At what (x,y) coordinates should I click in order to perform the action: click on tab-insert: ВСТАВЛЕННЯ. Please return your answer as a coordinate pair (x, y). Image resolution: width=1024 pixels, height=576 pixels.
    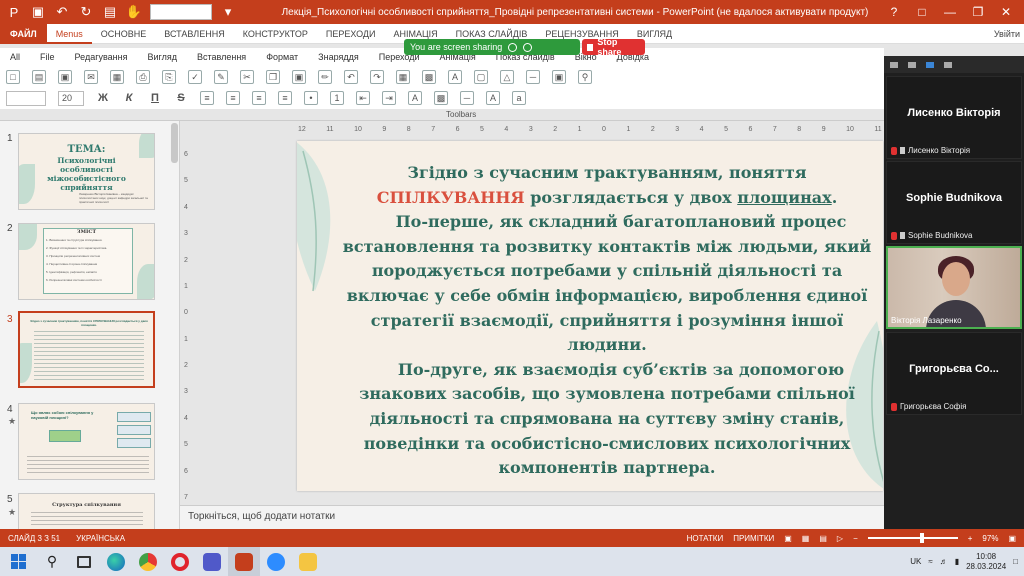
    Looking at the image, I should click on (194, 34).